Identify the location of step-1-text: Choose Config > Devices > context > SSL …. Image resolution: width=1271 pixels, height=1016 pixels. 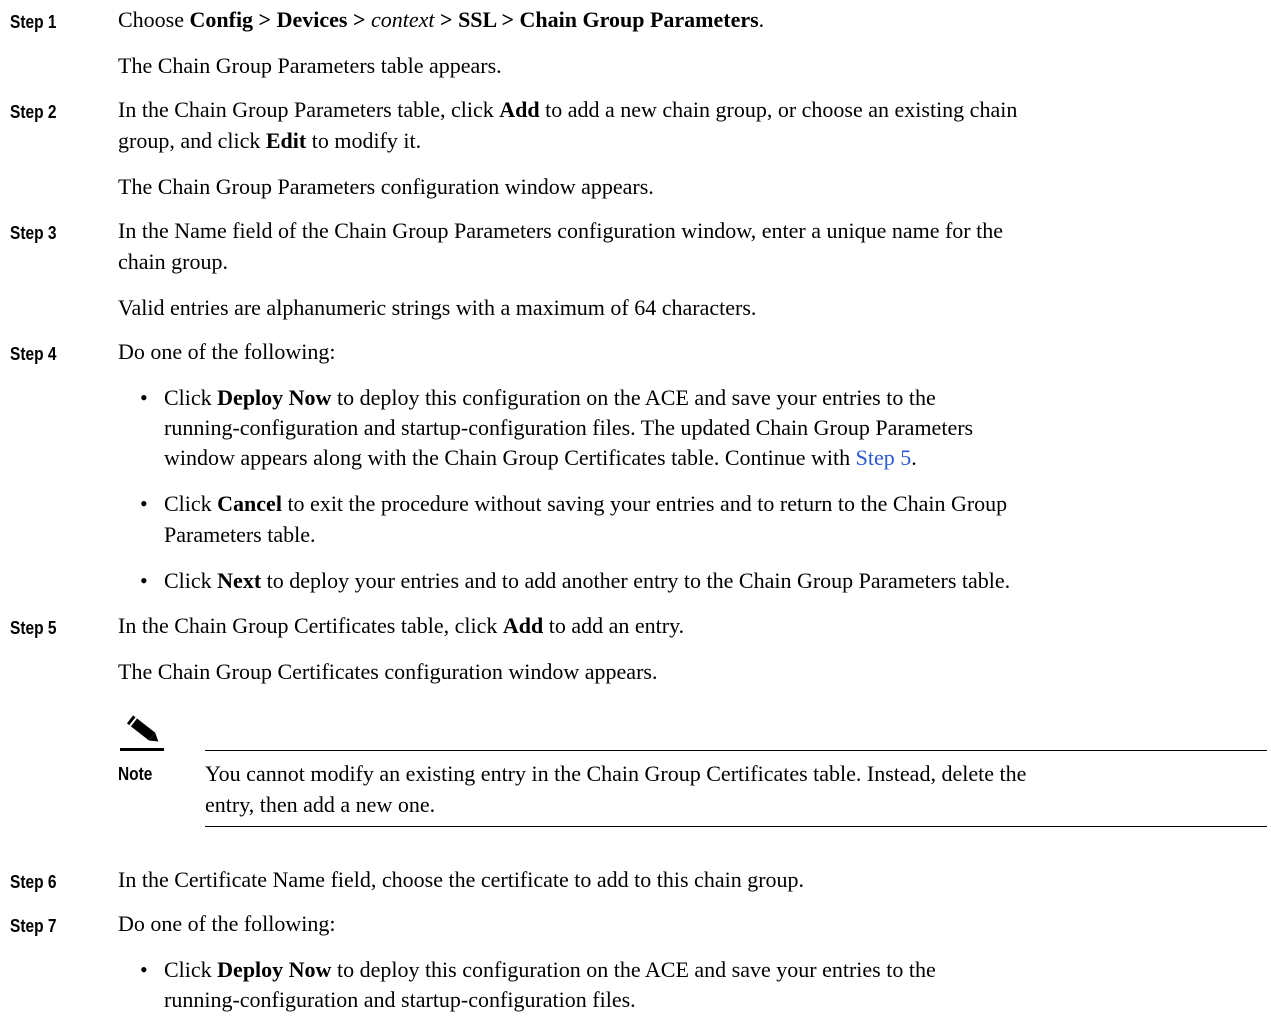
(441, 19).